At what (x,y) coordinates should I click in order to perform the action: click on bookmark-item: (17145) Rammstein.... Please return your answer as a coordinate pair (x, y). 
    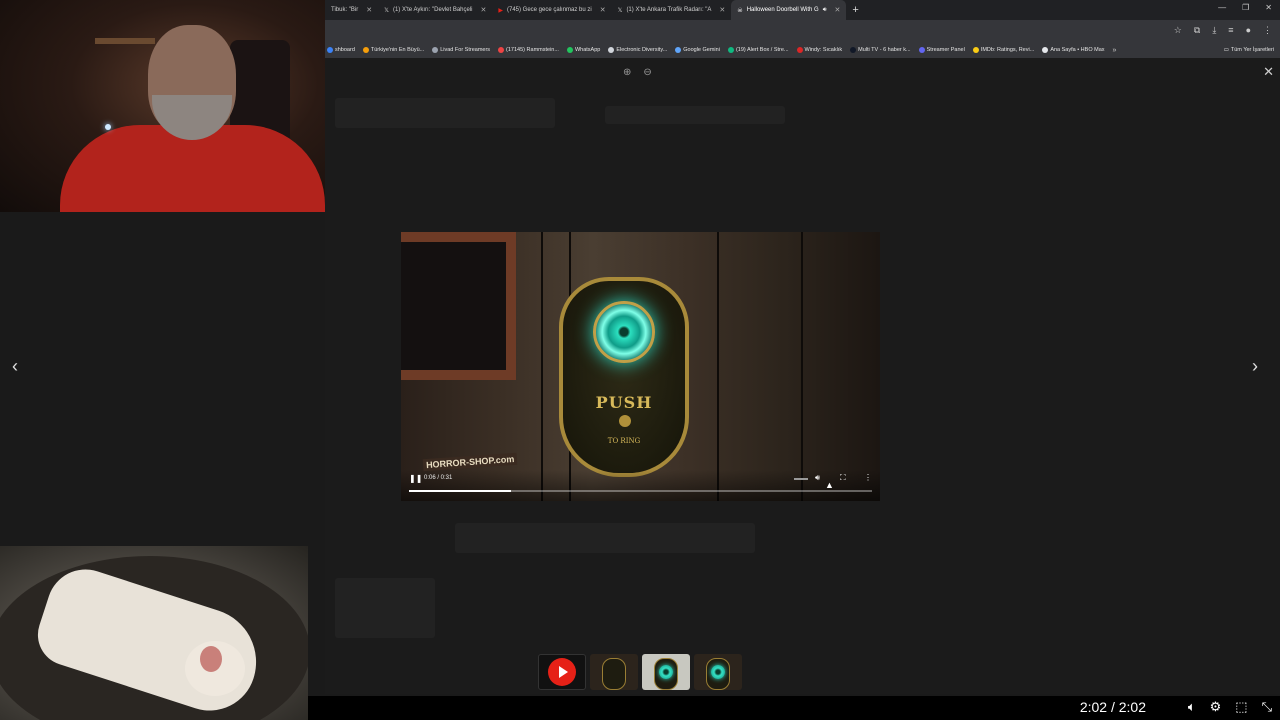
    Looking at the image, I should click on (528, 50).